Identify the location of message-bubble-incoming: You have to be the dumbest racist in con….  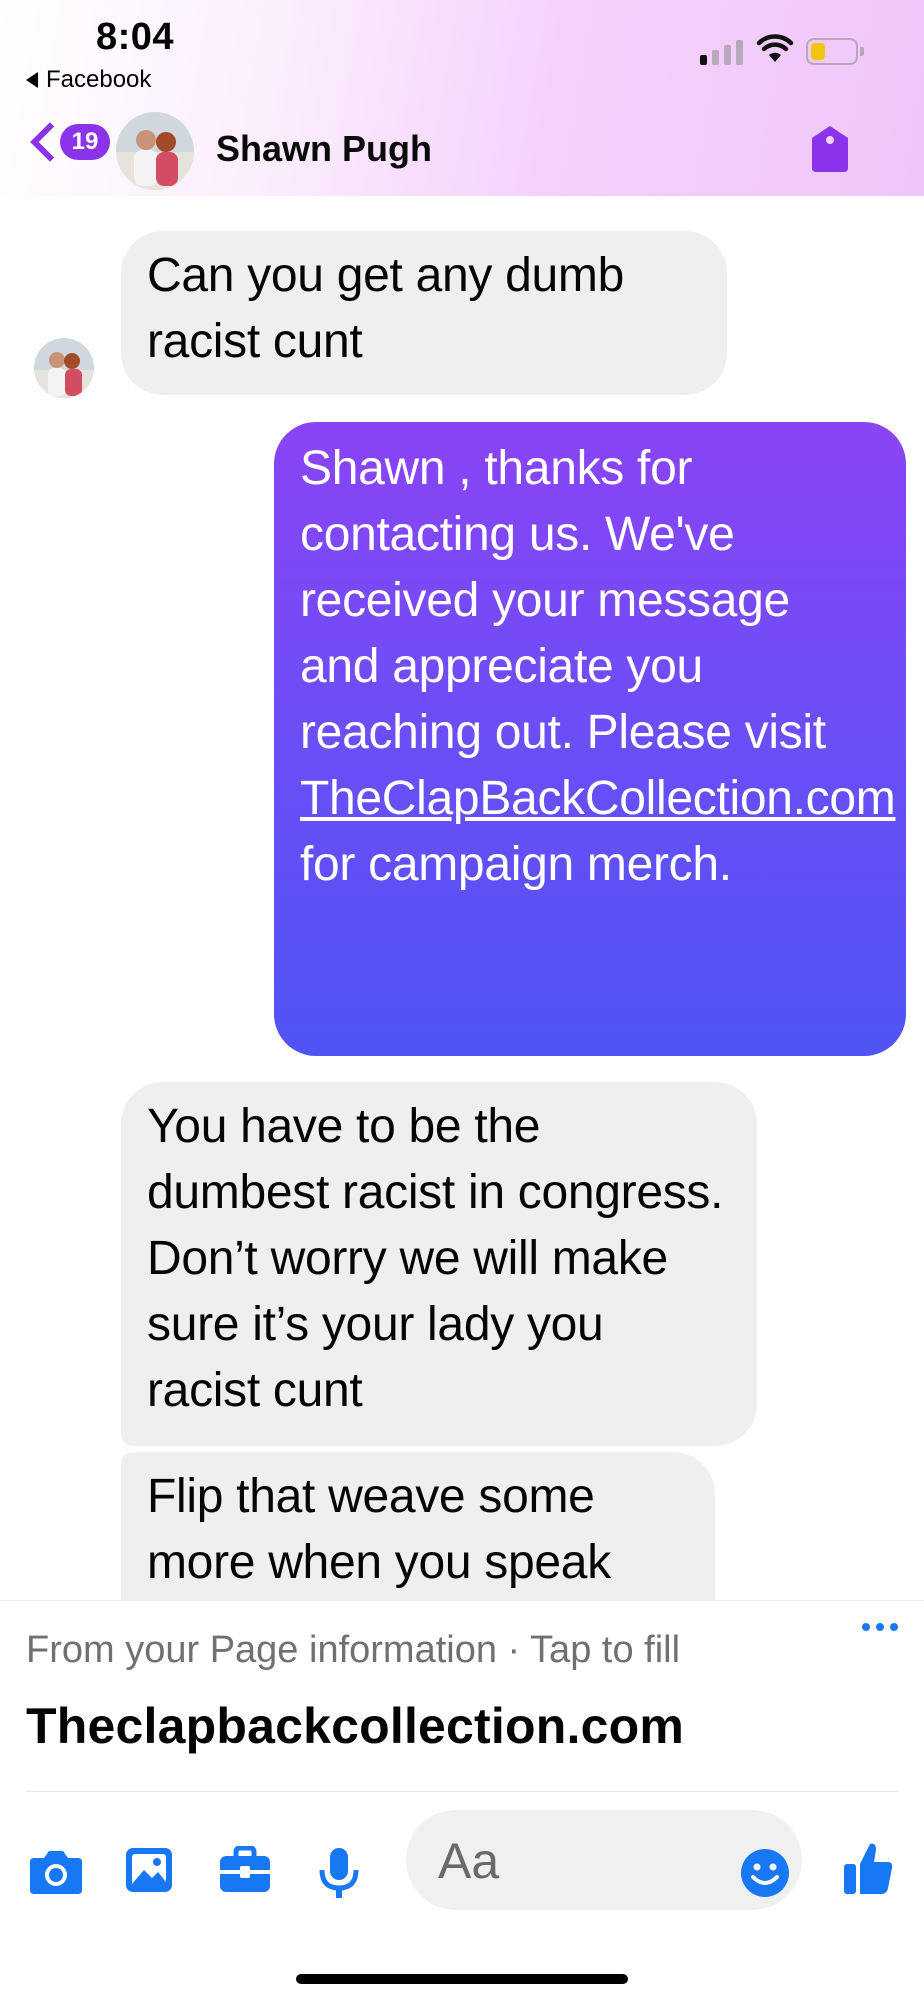
(439, 1264).